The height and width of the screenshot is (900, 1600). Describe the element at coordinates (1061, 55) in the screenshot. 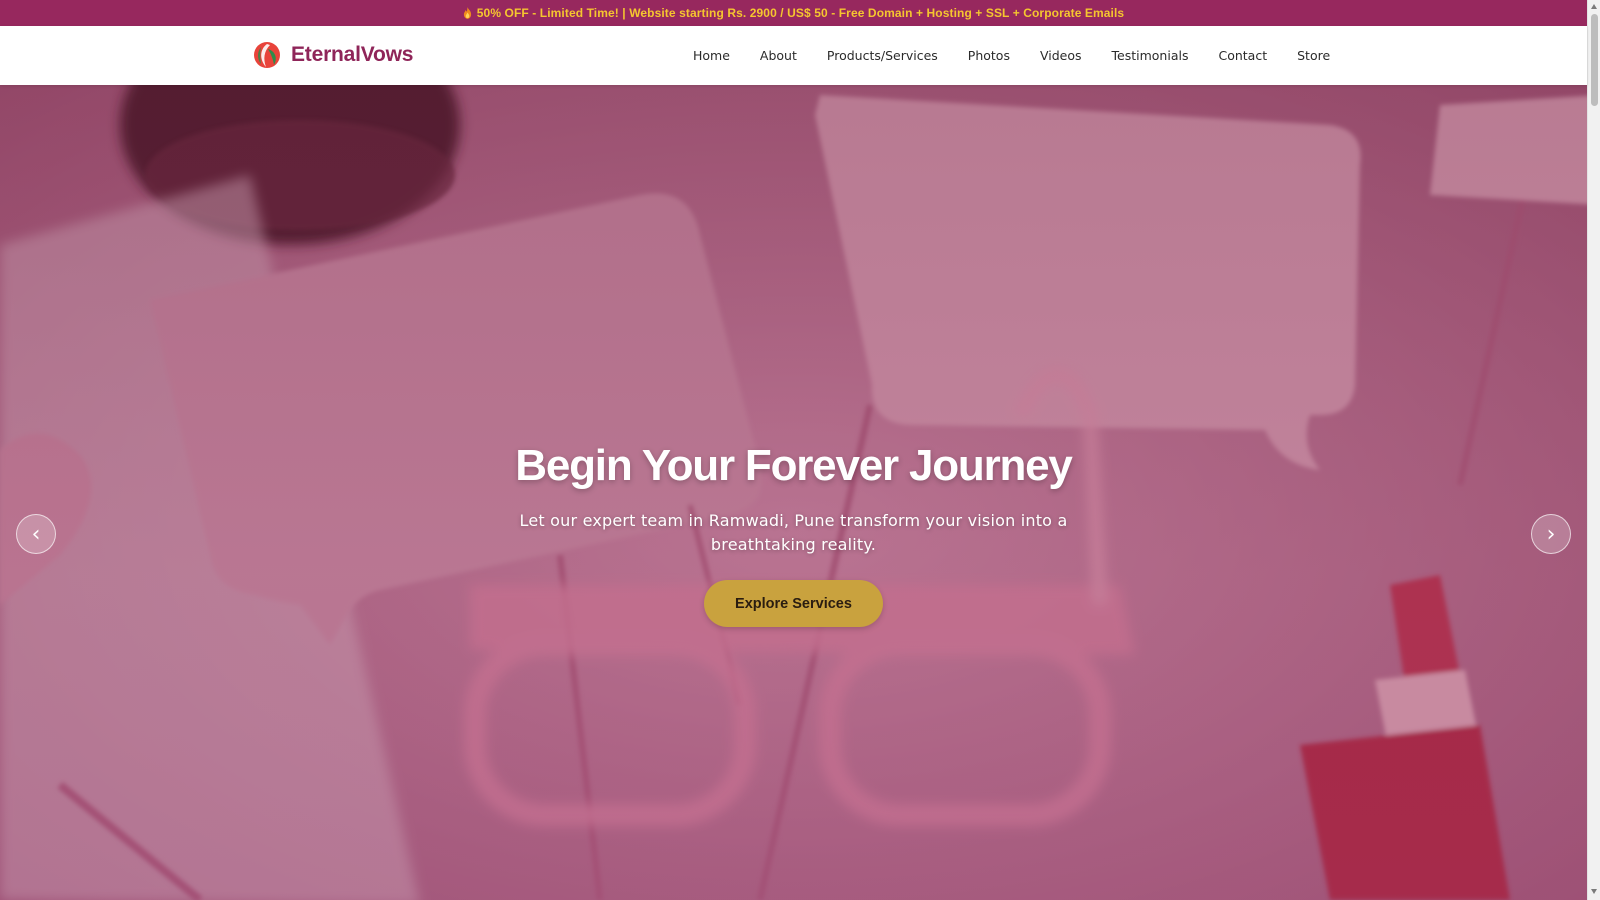

I see `nav-videos: Videos` at that location.